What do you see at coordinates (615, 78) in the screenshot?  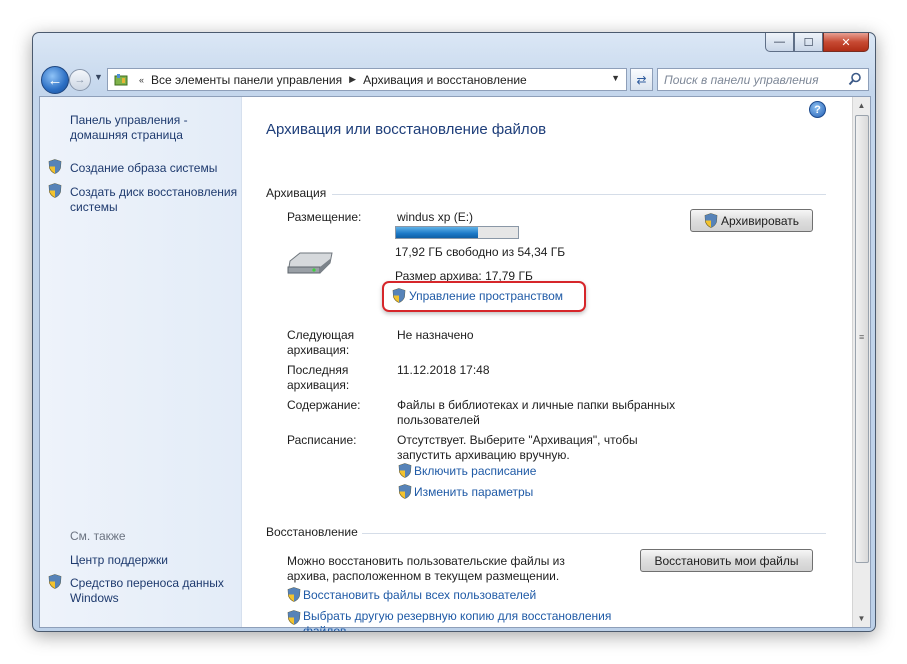 I see `address-dropdown-icon: ▼` at bounding box center [615, 78].